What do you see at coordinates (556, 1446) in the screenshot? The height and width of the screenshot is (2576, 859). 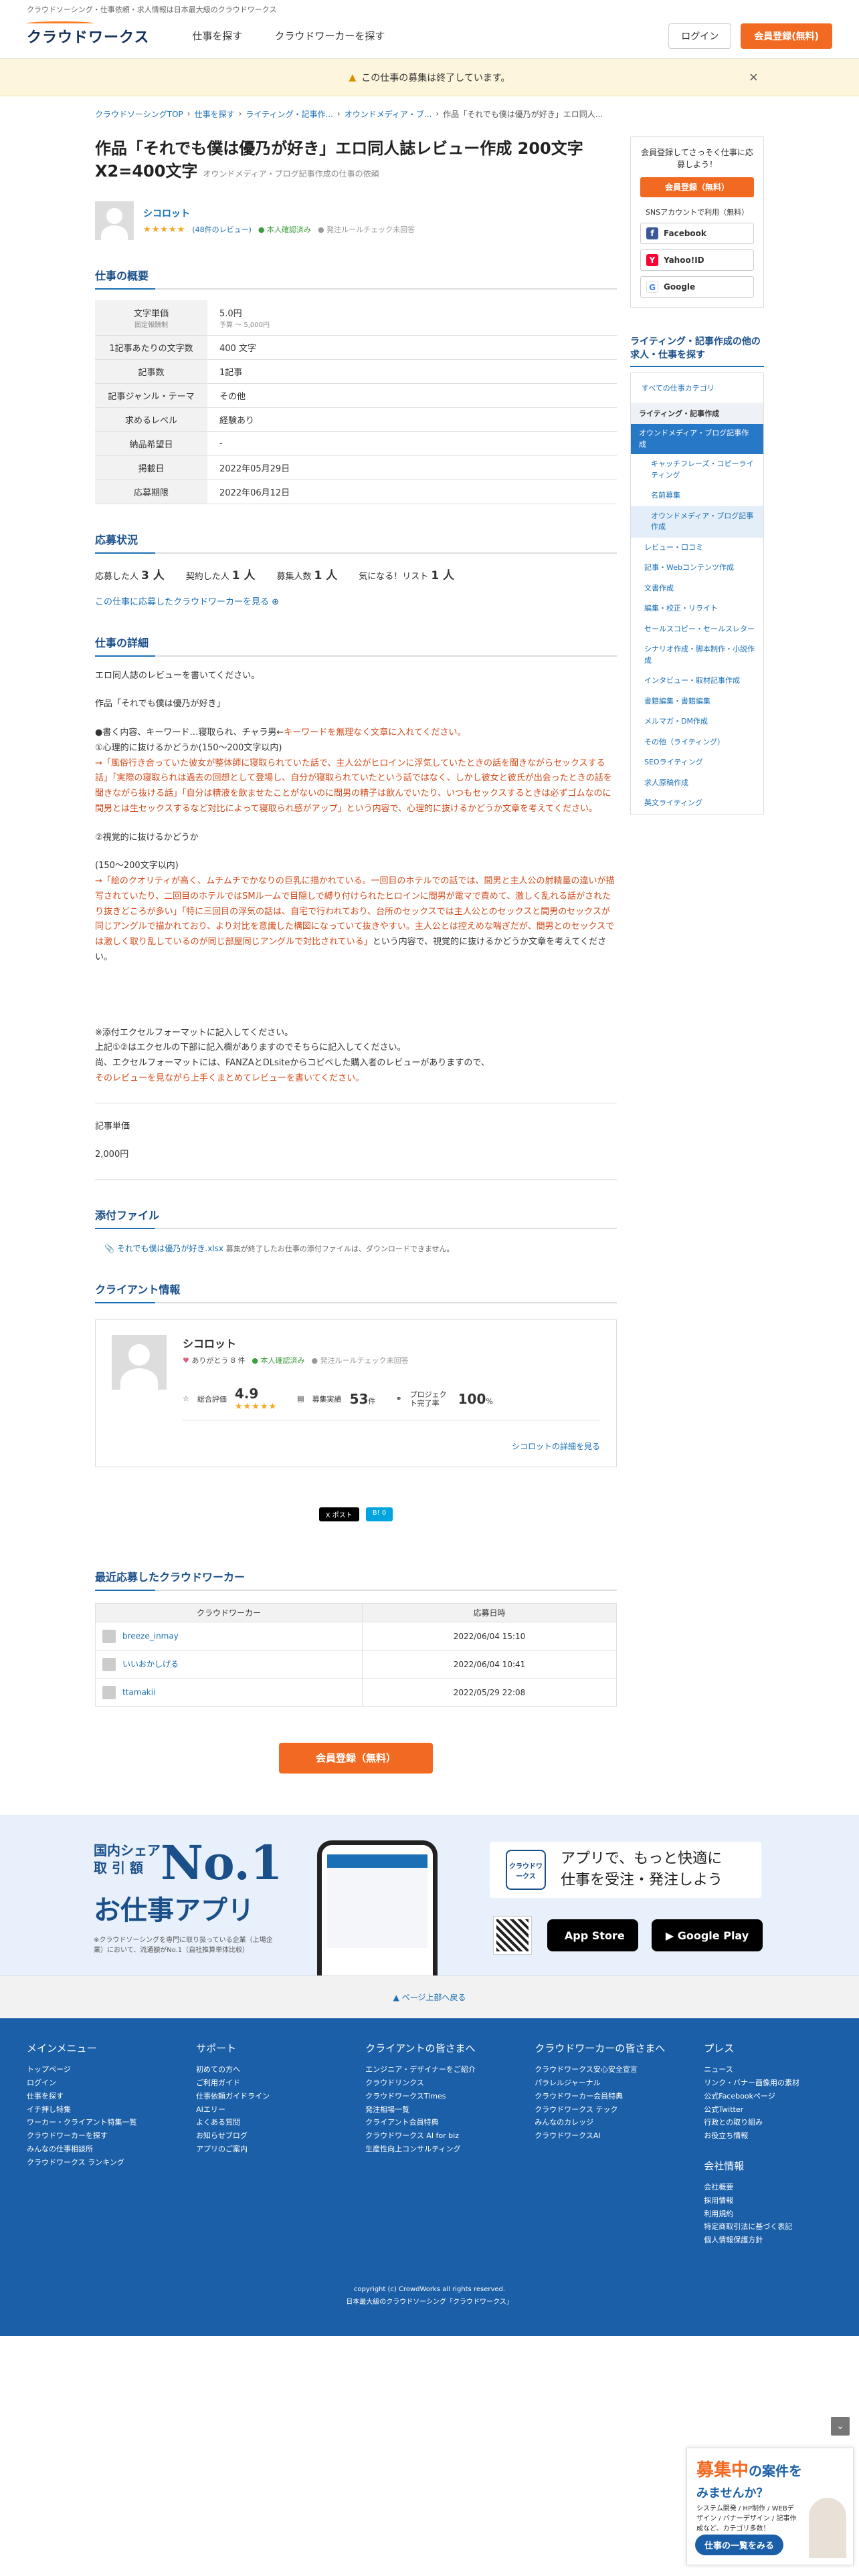 I see `client-detail-link: シコロットの詳細を見る` at bounding box center [556, 1446].